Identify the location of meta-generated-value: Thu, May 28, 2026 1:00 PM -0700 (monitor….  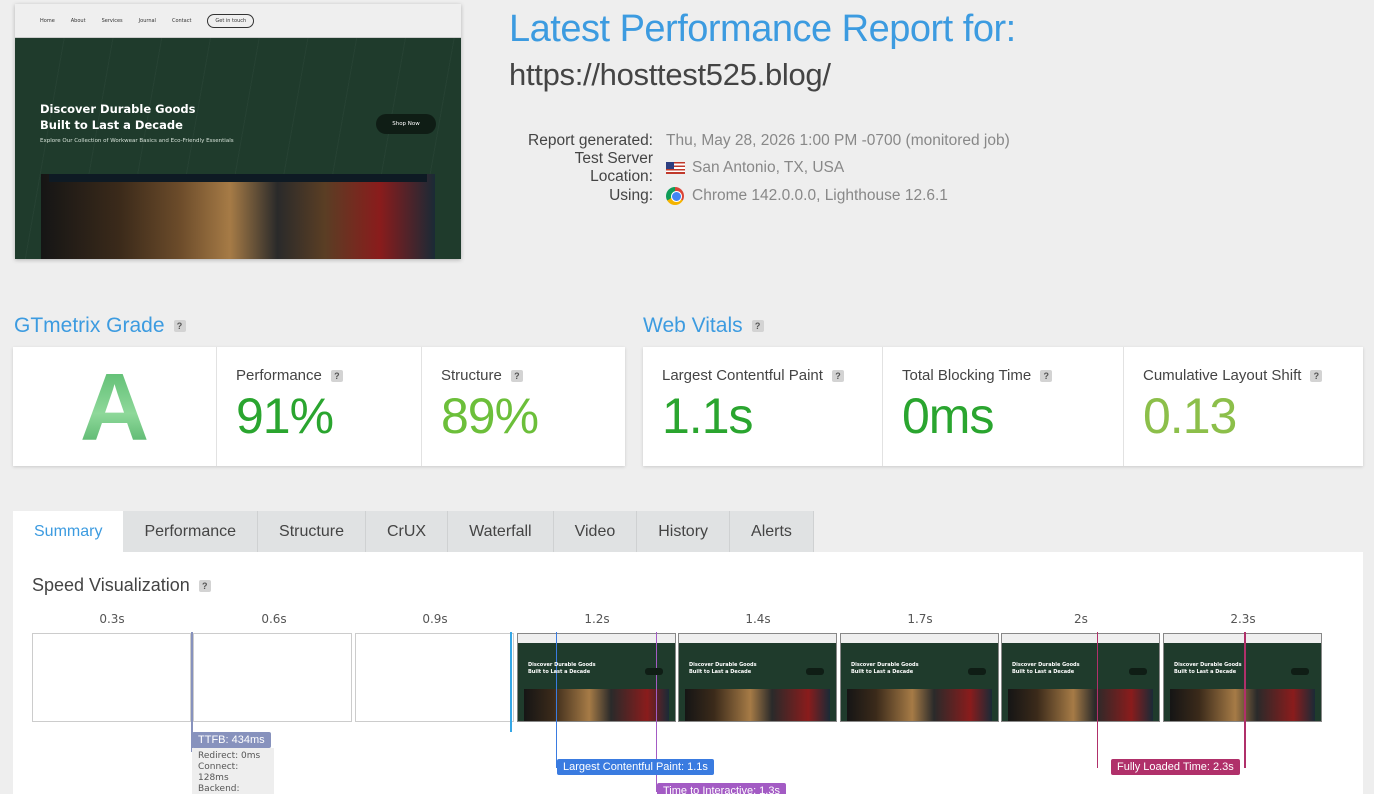
(838, 141).